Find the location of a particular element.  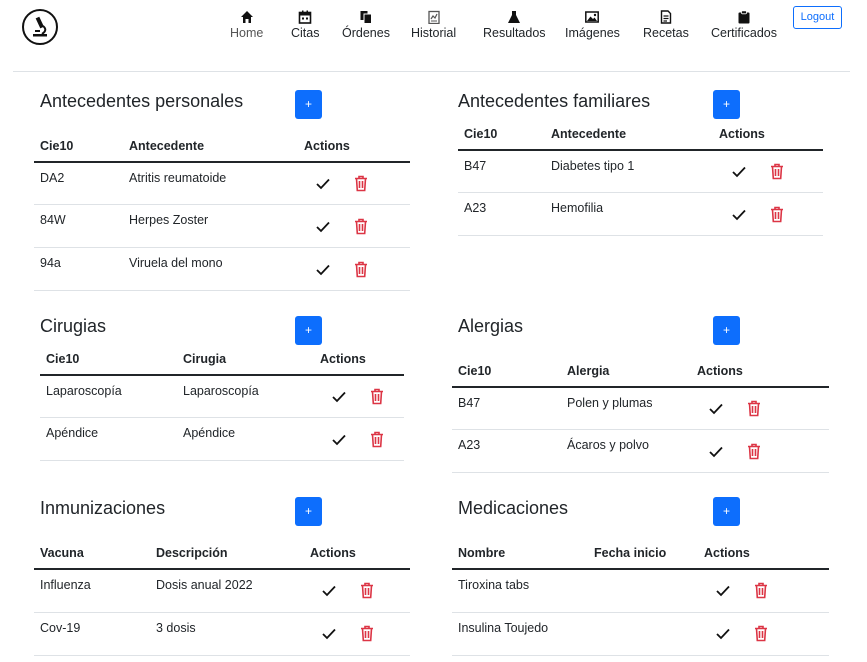

table-cell: 94a is located at coordinates (50, 263).